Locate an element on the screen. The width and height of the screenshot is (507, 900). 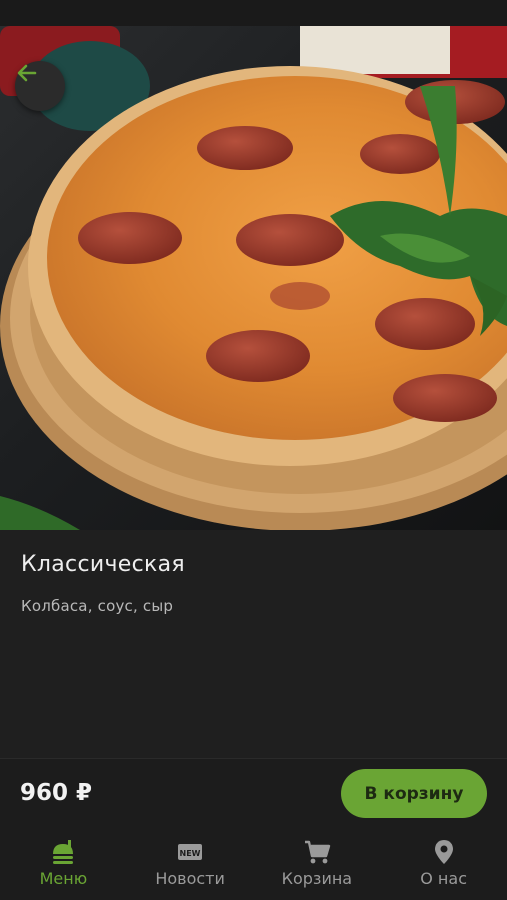
new-badge-icon: NEW is located at coordinates (190, 852).